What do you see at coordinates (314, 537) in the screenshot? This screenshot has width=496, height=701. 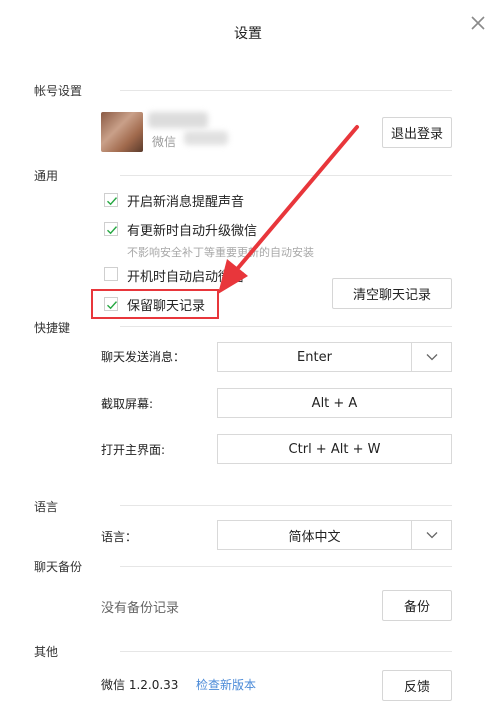 I see `language-value: 简体中文` at bounding box center [314, 537].